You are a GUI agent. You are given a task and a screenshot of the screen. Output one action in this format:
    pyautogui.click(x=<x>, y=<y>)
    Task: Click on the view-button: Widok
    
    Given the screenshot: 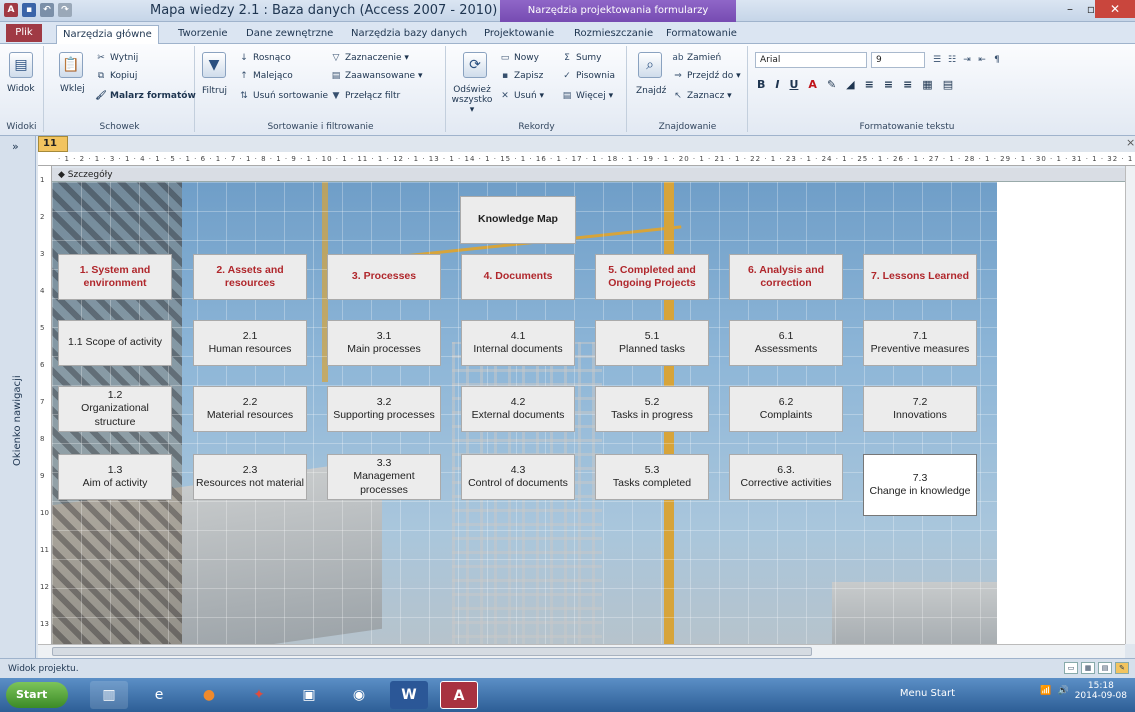 What is the action you would take?
    pyautogui.click(x=21, y=89)
    